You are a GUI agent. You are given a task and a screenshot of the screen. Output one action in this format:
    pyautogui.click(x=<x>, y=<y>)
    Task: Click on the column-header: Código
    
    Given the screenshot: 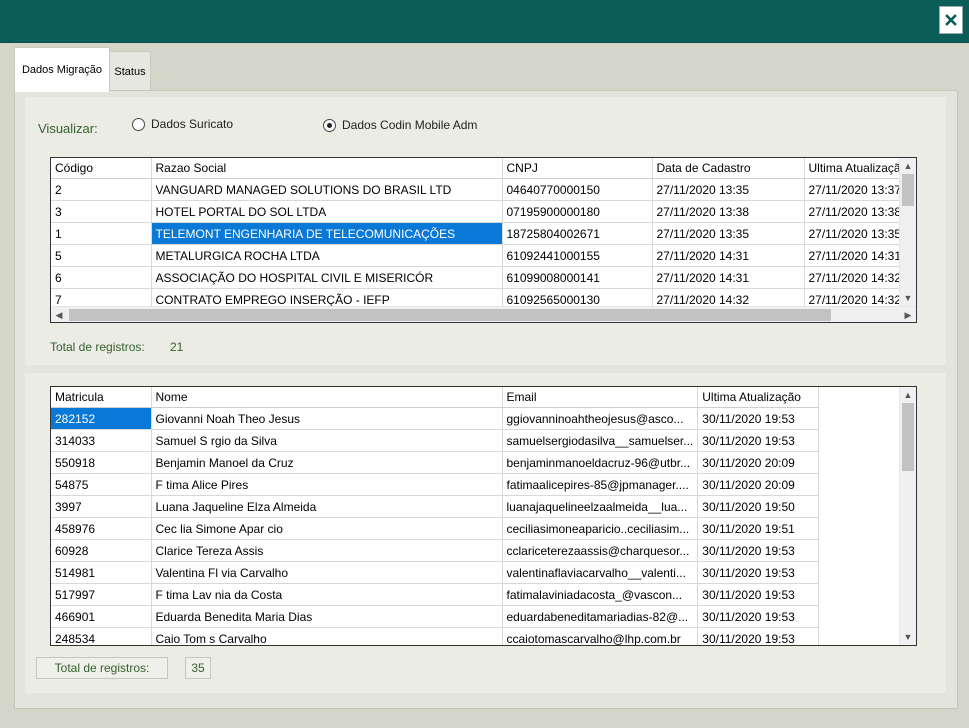 What is the action you would take?
    pyautogui.click(x=101, y=168)
    